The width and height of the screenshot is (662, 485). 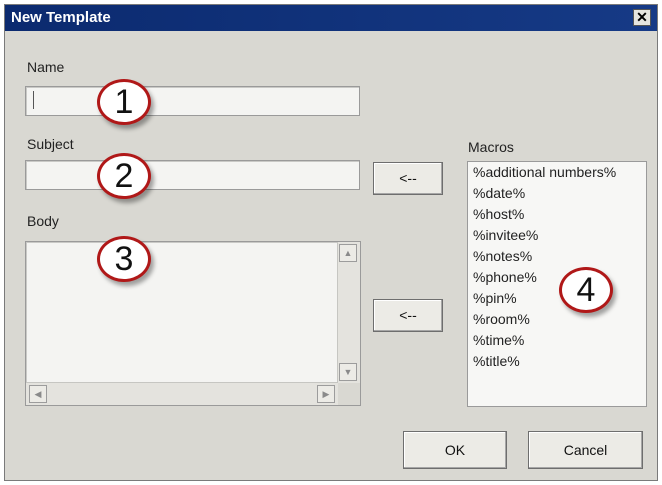 I want to click on macro-list-item: %title%, so click(x=557, y=361).